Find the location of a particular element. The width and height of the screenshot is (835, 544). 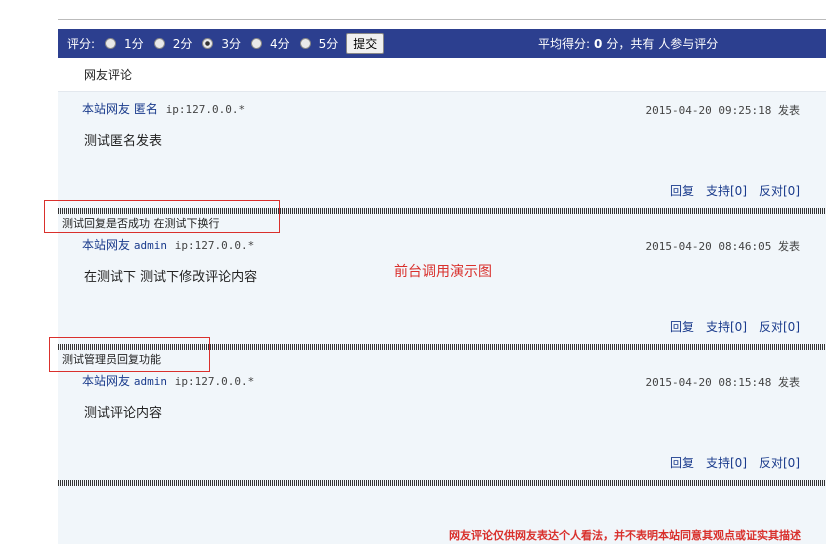

submit-rating-button: 提交 is located at coordinates (365, 43).